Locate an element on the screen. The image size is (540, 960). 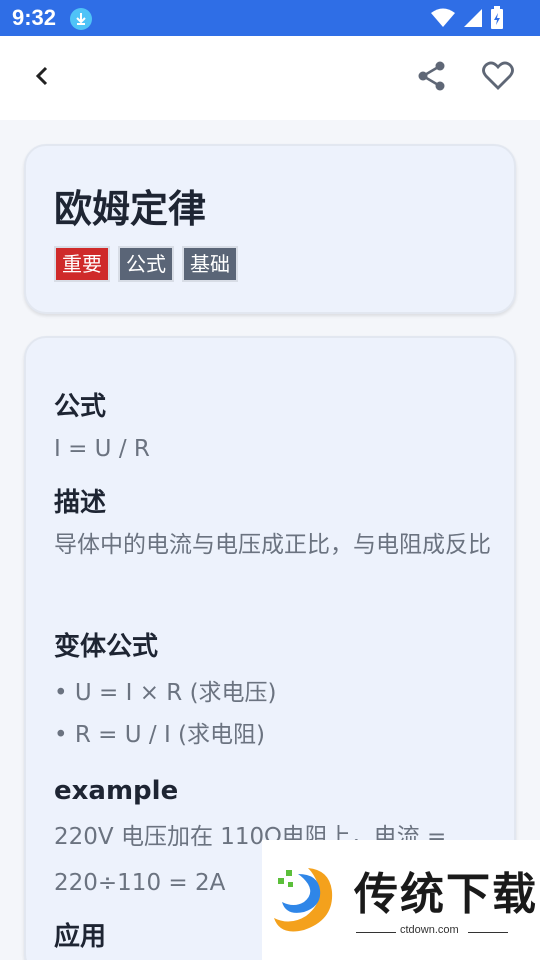
variants-heading: 变体公式 is located at coordinates (106, 647).